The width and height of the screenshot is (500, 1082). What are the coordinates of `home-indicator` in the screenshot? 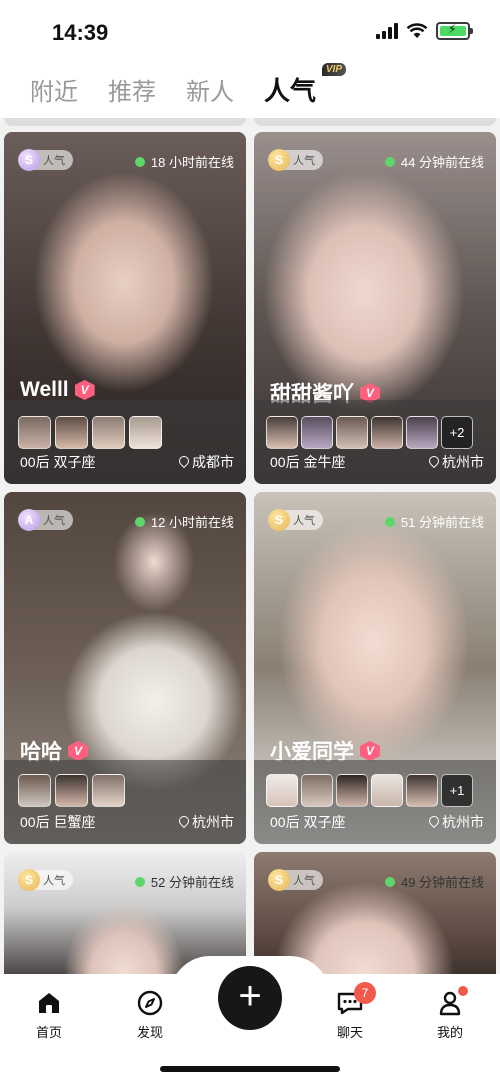 It's located at (250, 1069).